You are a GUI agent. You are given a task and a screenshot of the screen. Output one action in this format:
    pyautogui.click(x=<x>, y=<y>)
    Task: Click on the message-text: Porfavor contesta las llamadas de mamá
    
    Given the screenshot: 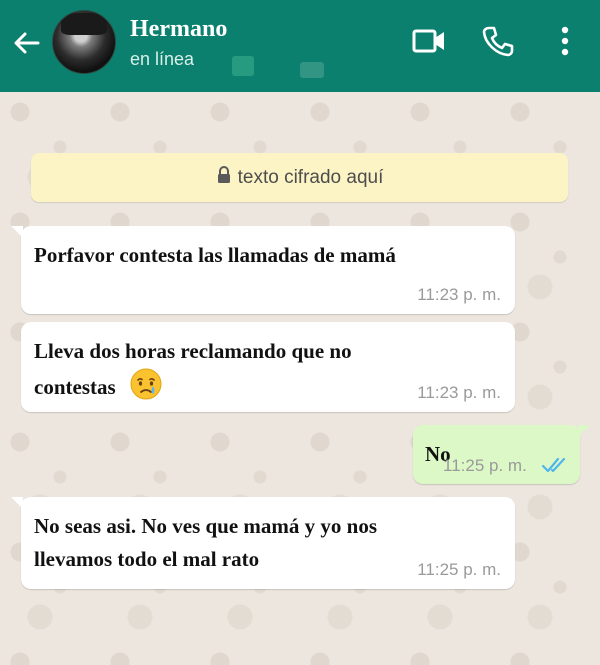 What is the action you would take?
    pyautogui.click(x=215, y=255)
    